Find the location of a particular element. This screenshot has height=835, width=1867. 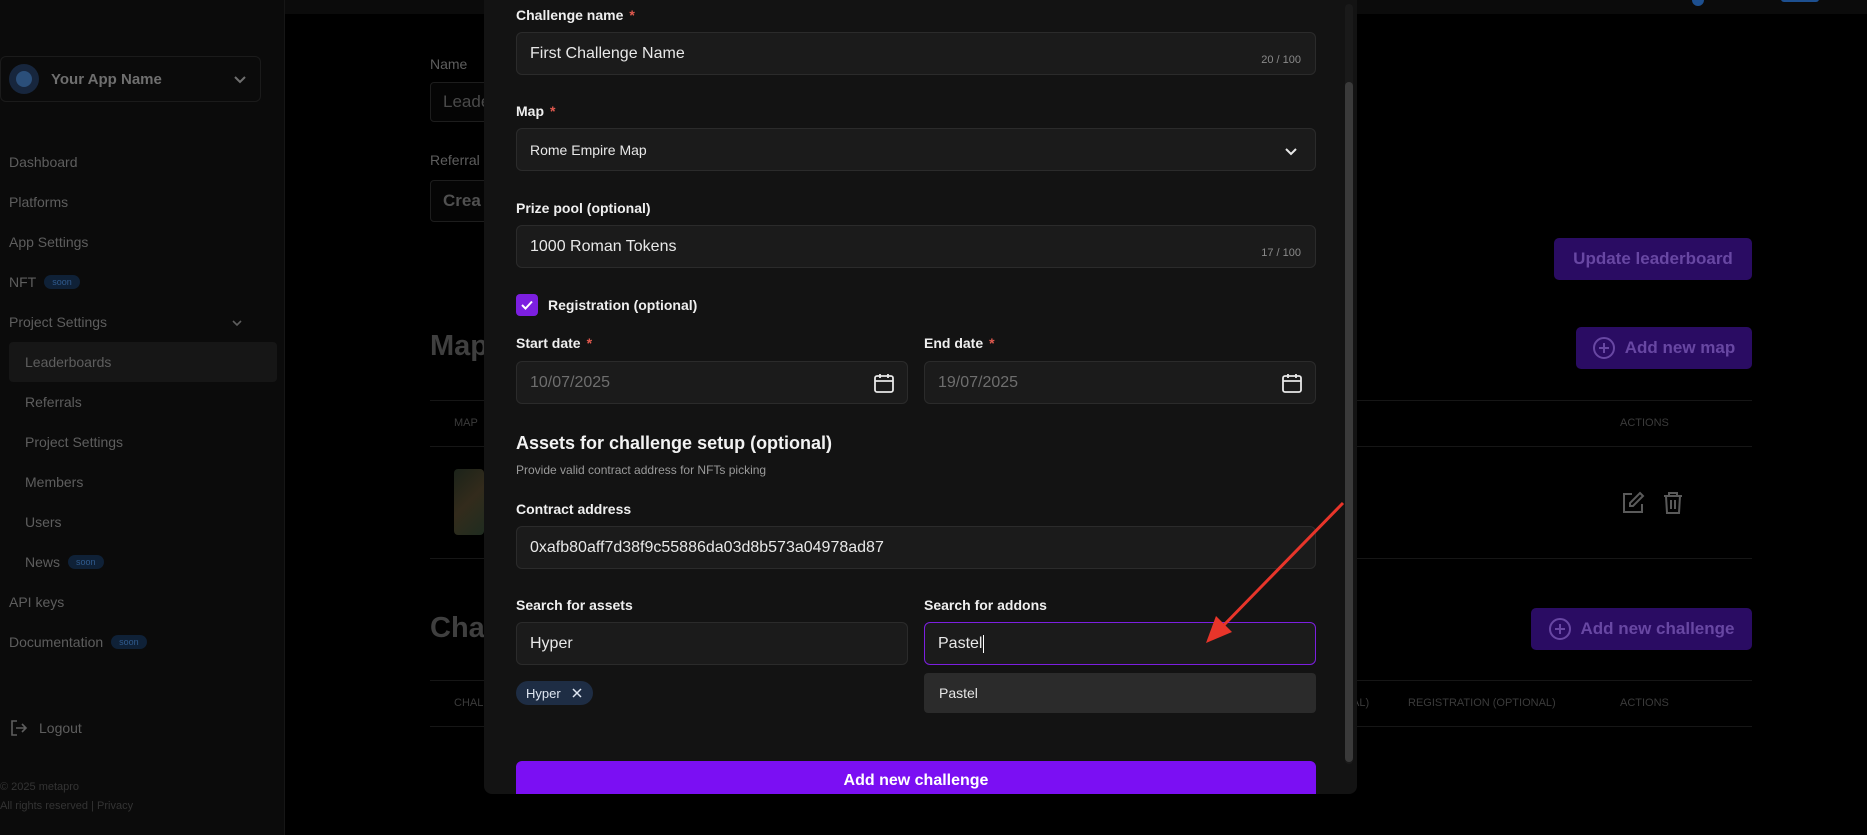

end-date-label: End date * is located at coordinates (959, 343).